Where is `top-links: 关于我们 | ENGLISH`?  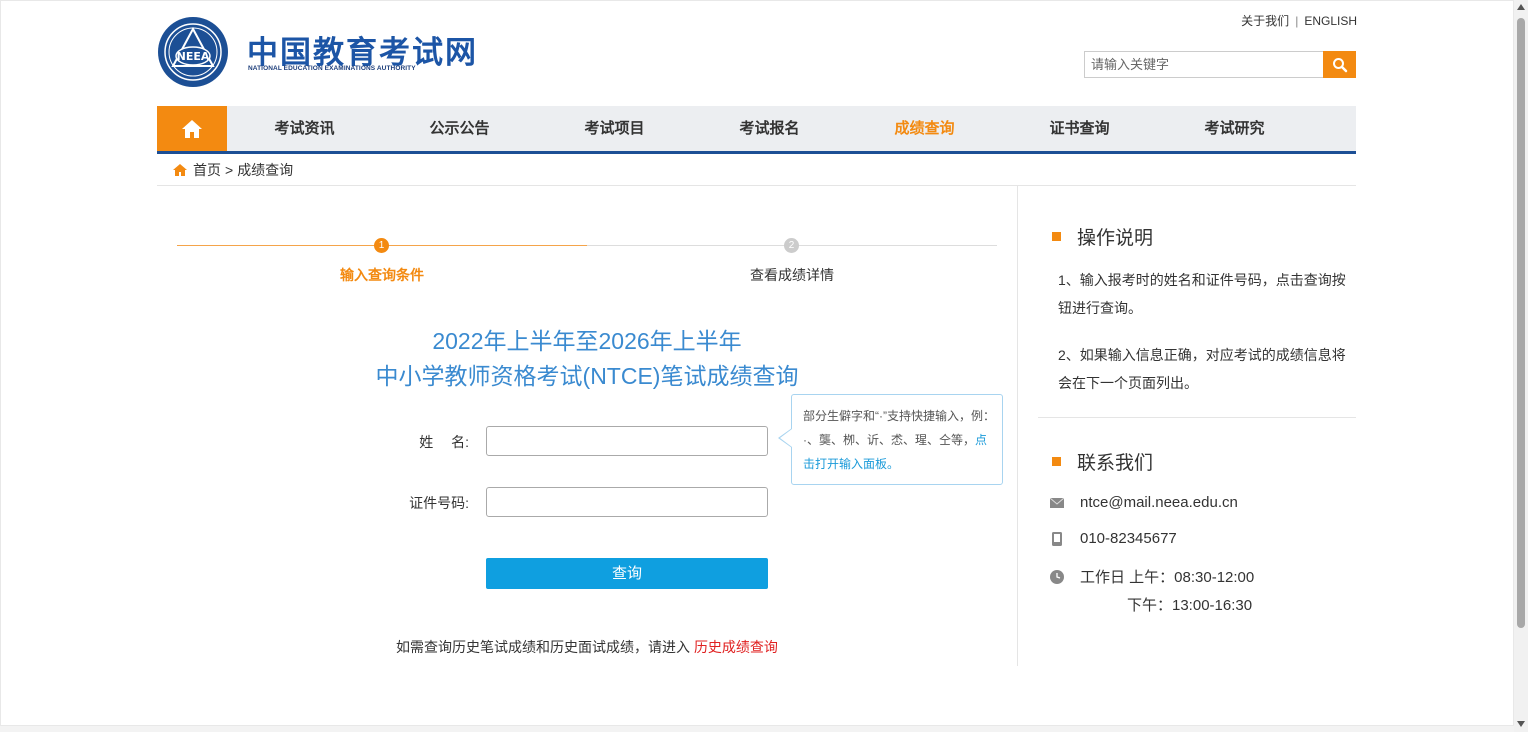 top-links: 关于我们 | ENGLISH is located at coordinates (1299, 20).